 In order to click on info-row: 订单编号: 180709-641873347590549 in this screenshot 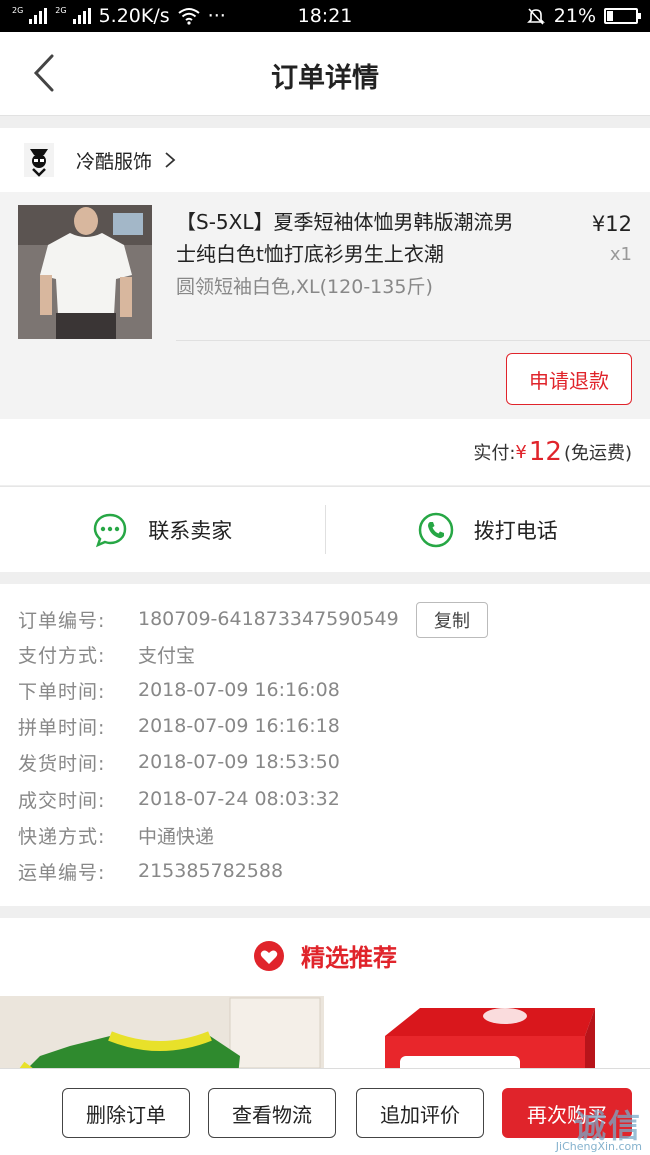, I will do `click(208, 619)`.